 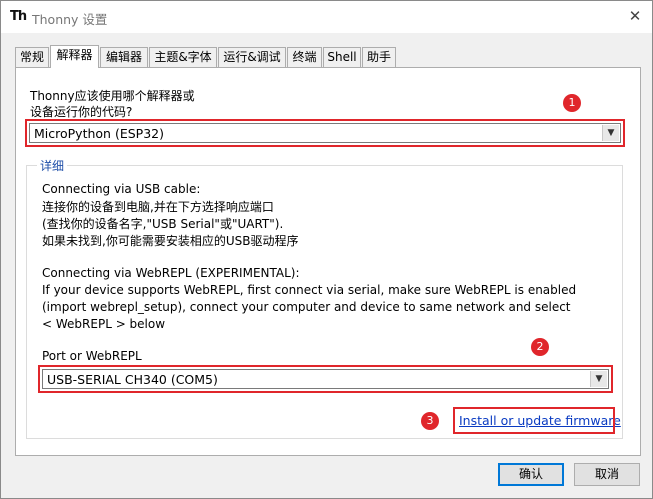 What do you see at coordinates (326, 17) in the screenshot?
I see `title-bar: Th Thonny 设置 ✕` at bounding box center [326, 17].